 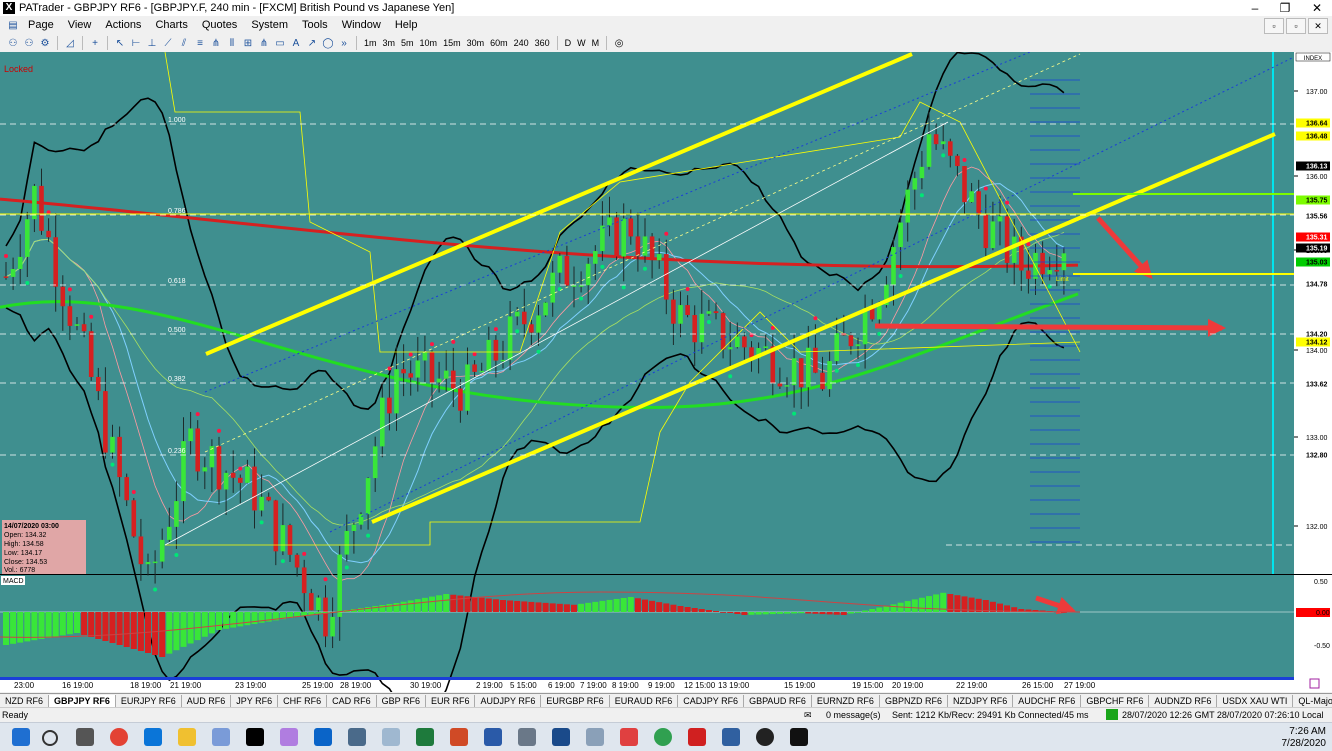 What do you see at coordinates (521, 43) in the screenshot?
I see `timeframe-240: 240` at bounding box center [521, 43].